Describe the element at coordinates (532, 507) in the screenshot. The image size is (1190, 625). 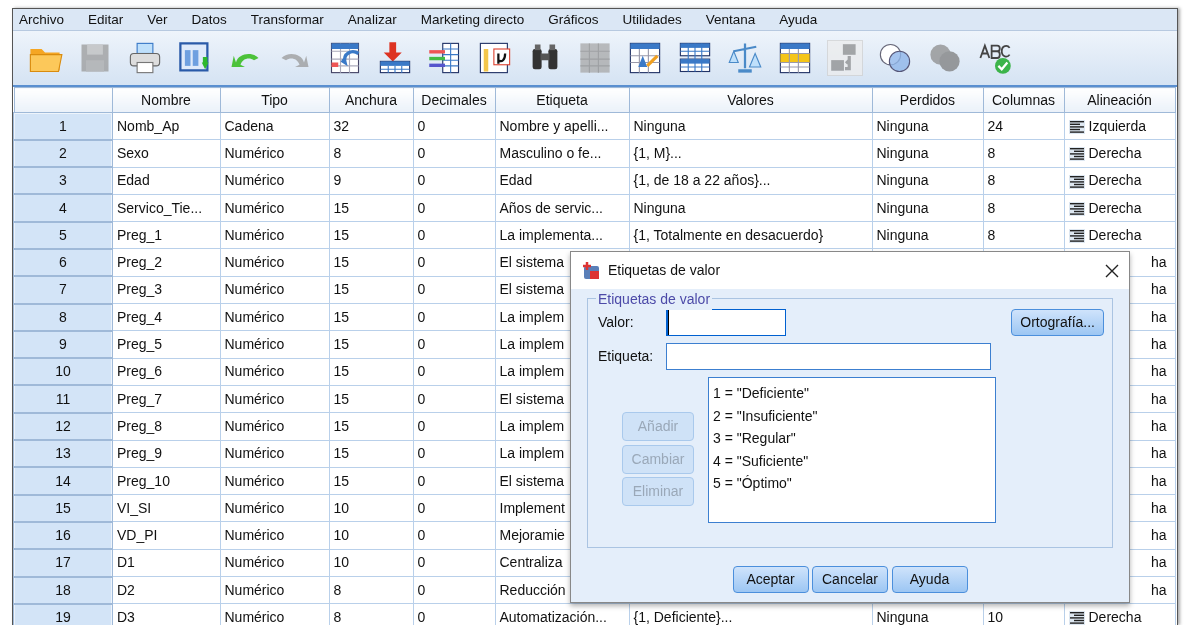
I see `table-cell: Implement` at that location.